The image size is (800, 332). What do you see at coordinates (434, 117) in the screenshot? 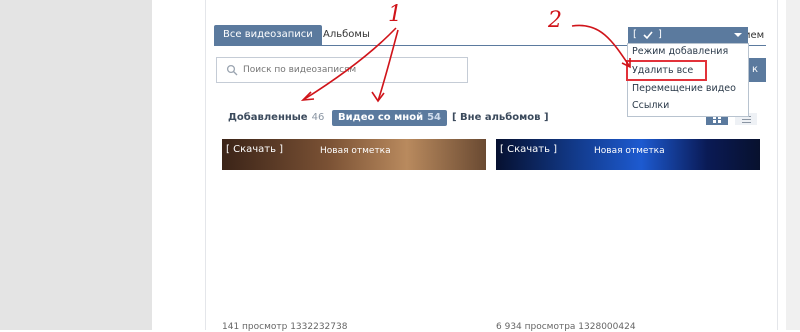
I see `filter-tagged-count: 54` at bounding box center [434, 117].